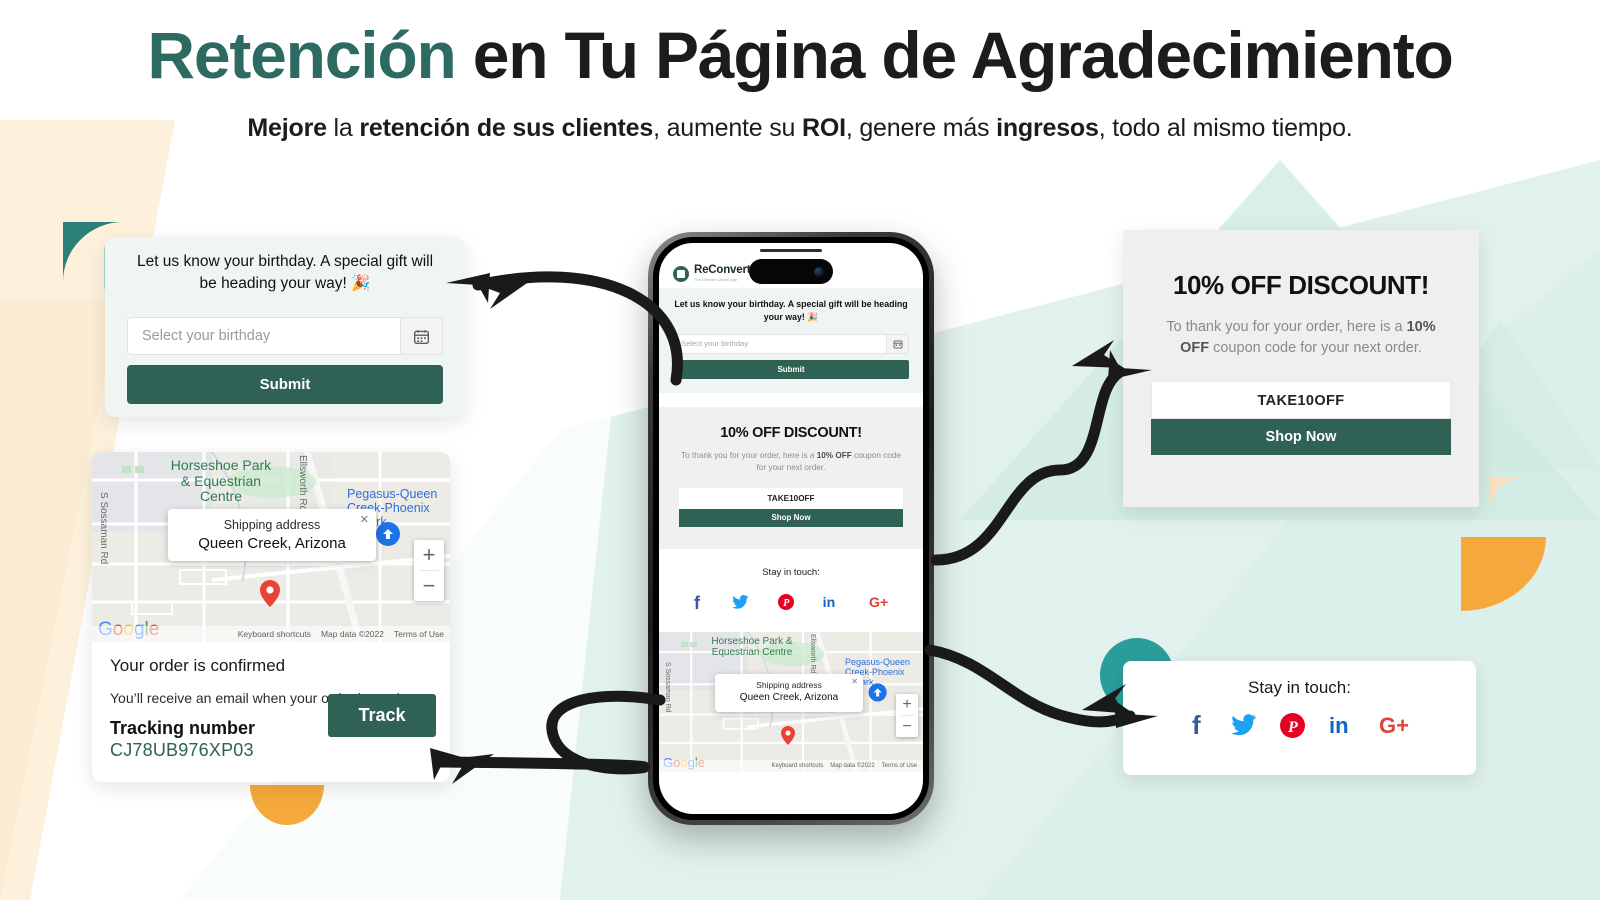 The height and width of the screenshot is (900, 1600). What do you see at coordinates (791, 499) in the screenshot?
I see `phone-coupon-code: TAKE10OFF` at bounding box center [791, 499].